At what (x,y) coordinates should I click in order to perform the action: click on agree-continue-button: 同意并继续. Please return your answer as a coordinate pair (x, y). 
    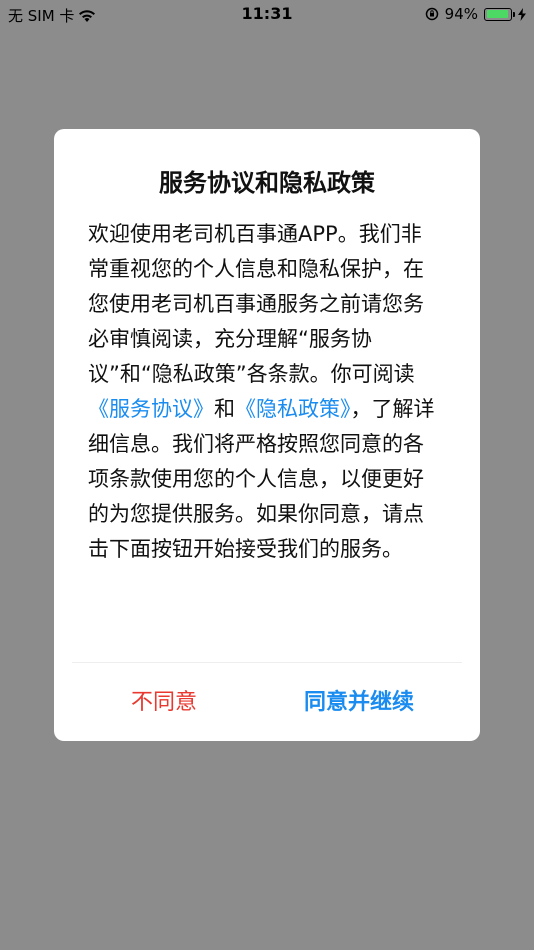
    Looking at the image, I should click on (359, 702).